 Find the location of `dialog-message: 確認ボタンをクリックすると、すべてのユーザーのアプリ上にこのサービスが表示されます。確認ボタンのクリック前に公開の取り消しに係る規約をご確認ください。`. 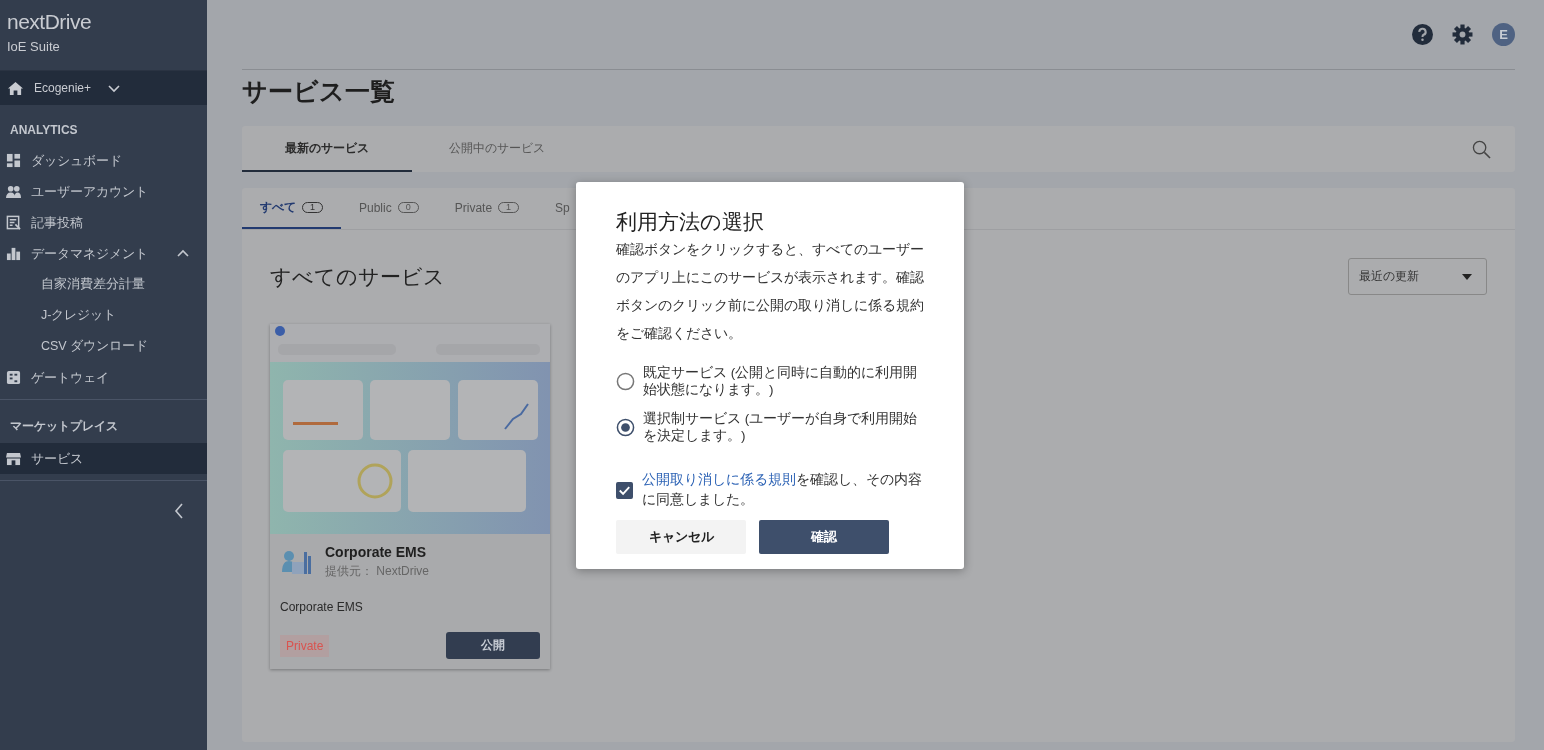

dialog-message: 確認ボタンをクリックすると、すべてのユーザーのアプリ上にこのサービスが表示されます。確認ボタンのクリック前に公開の取り消しに係る規約をご確認ください。 is located at coordinates (770, 292).